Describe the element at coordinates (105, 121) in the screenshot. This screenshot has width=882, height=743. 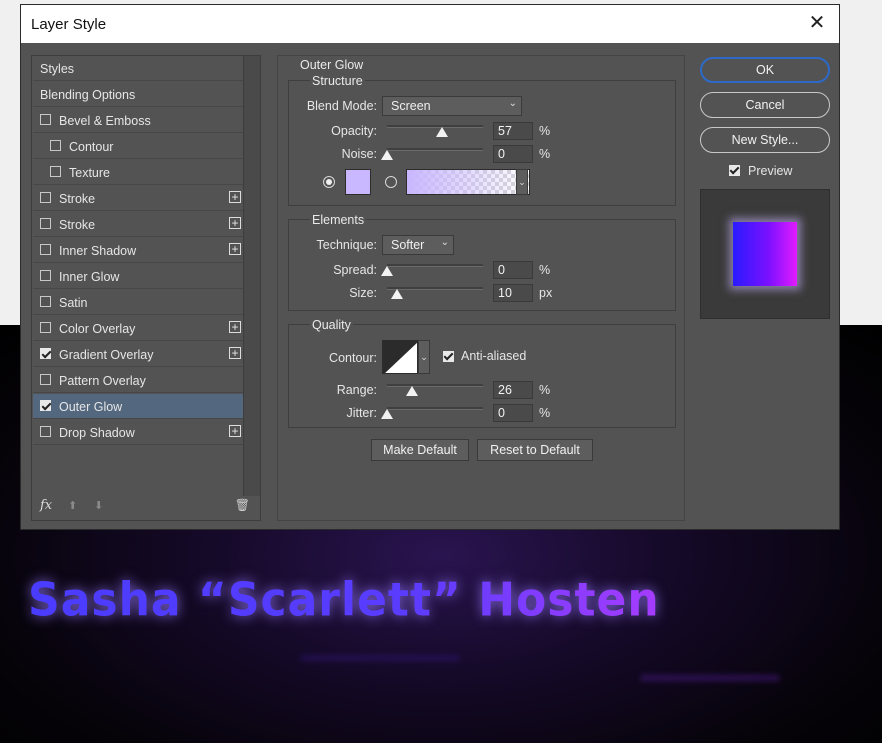
I see `style-item-label: Bevel & Emboss` at that location.